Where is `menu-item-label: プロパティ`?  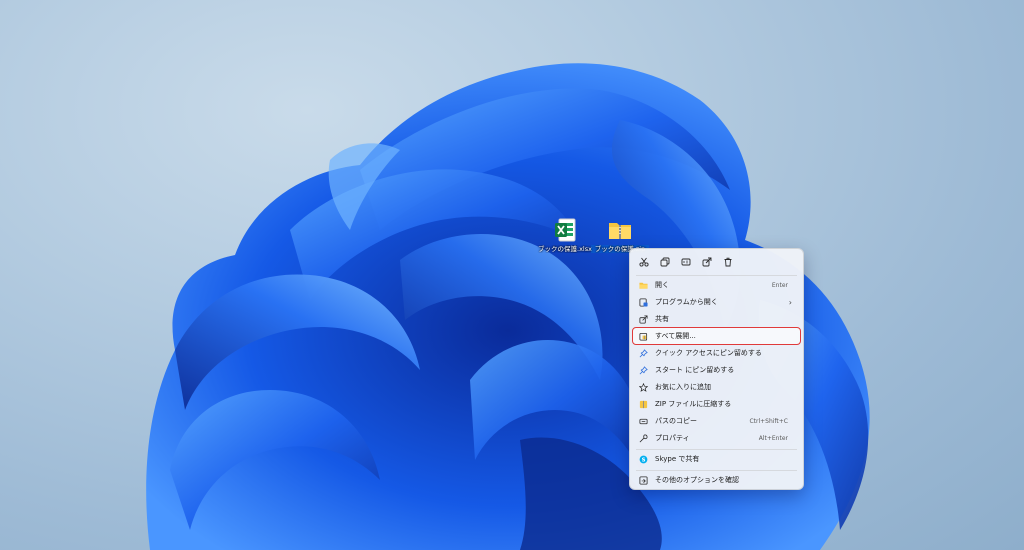 menu-item-label: プロパティ is located at coordinates (672, 438).